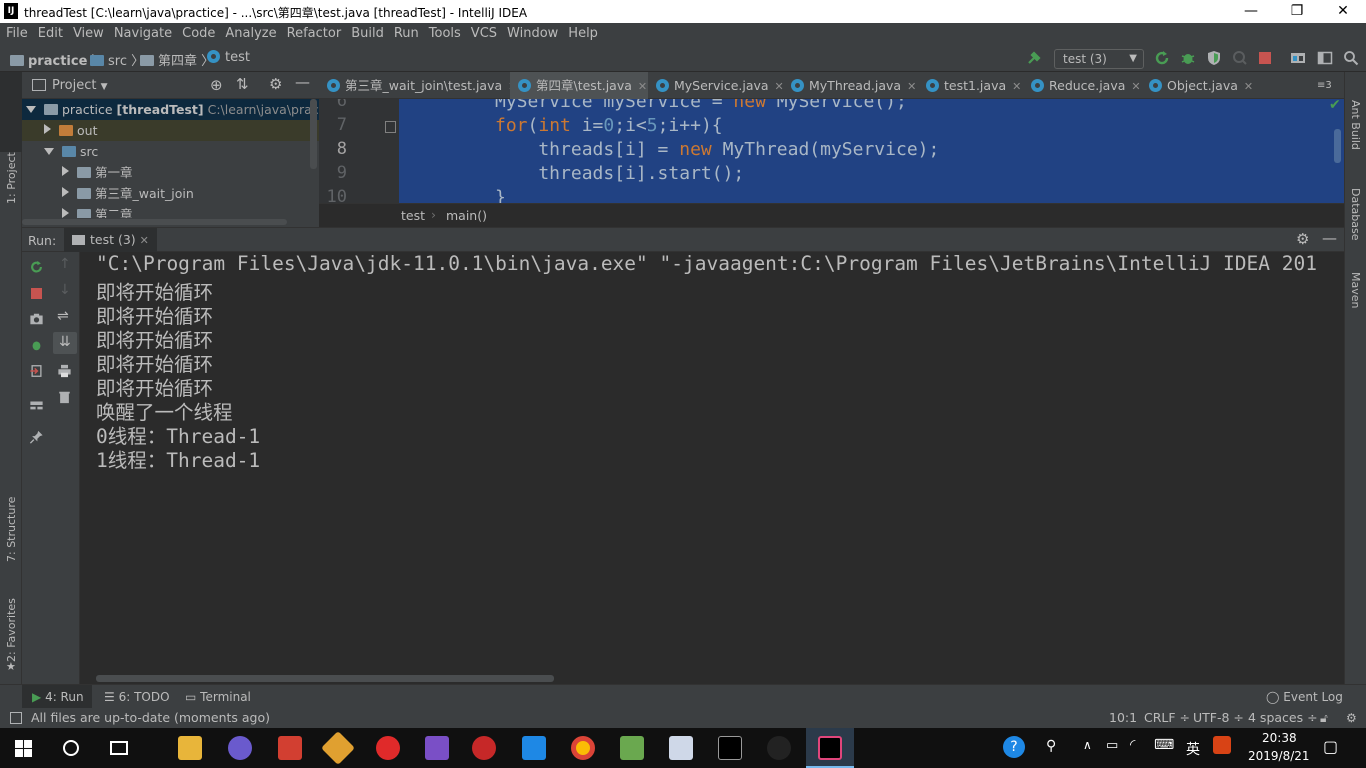  What do you see at coordinates (65, 290) in the screenshot?
I see `arrow-down-icon: ↓` at bounding box center [65, 290].